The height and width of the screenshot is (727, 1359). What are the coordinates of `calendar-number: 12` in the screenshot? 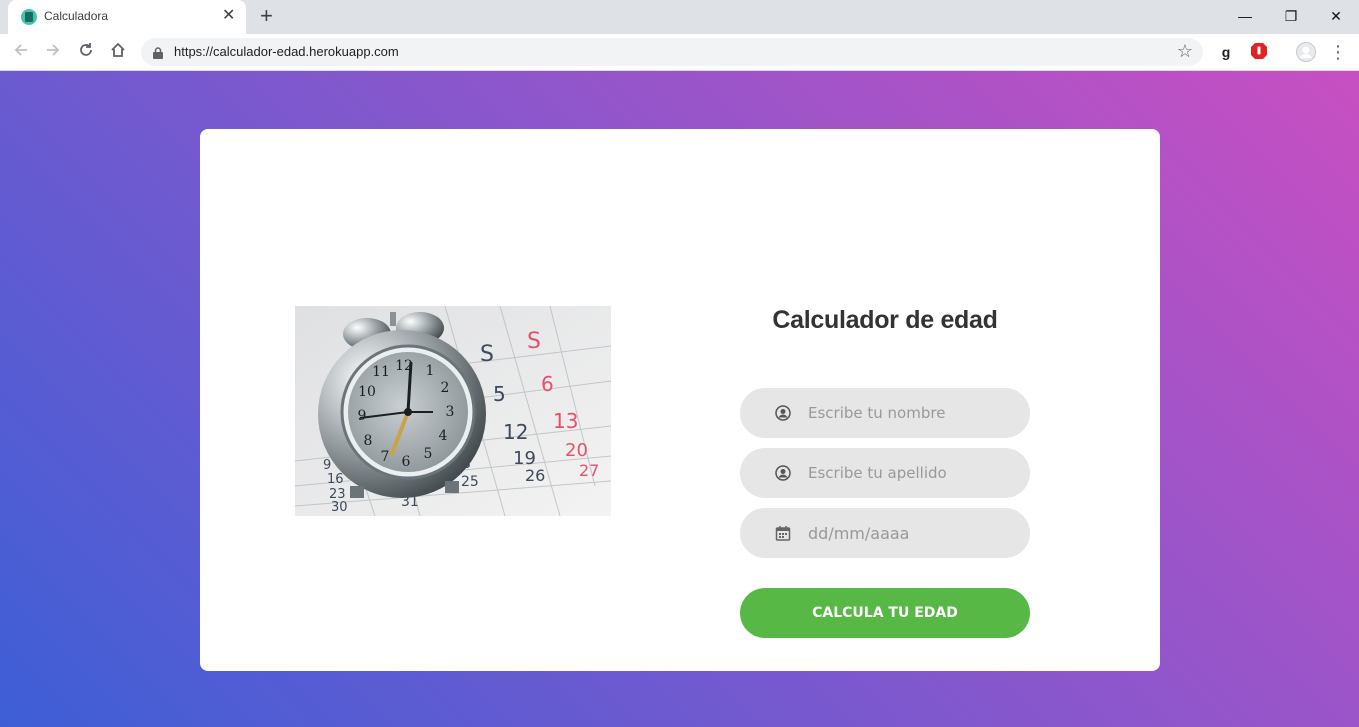 It's located at (515, 432).